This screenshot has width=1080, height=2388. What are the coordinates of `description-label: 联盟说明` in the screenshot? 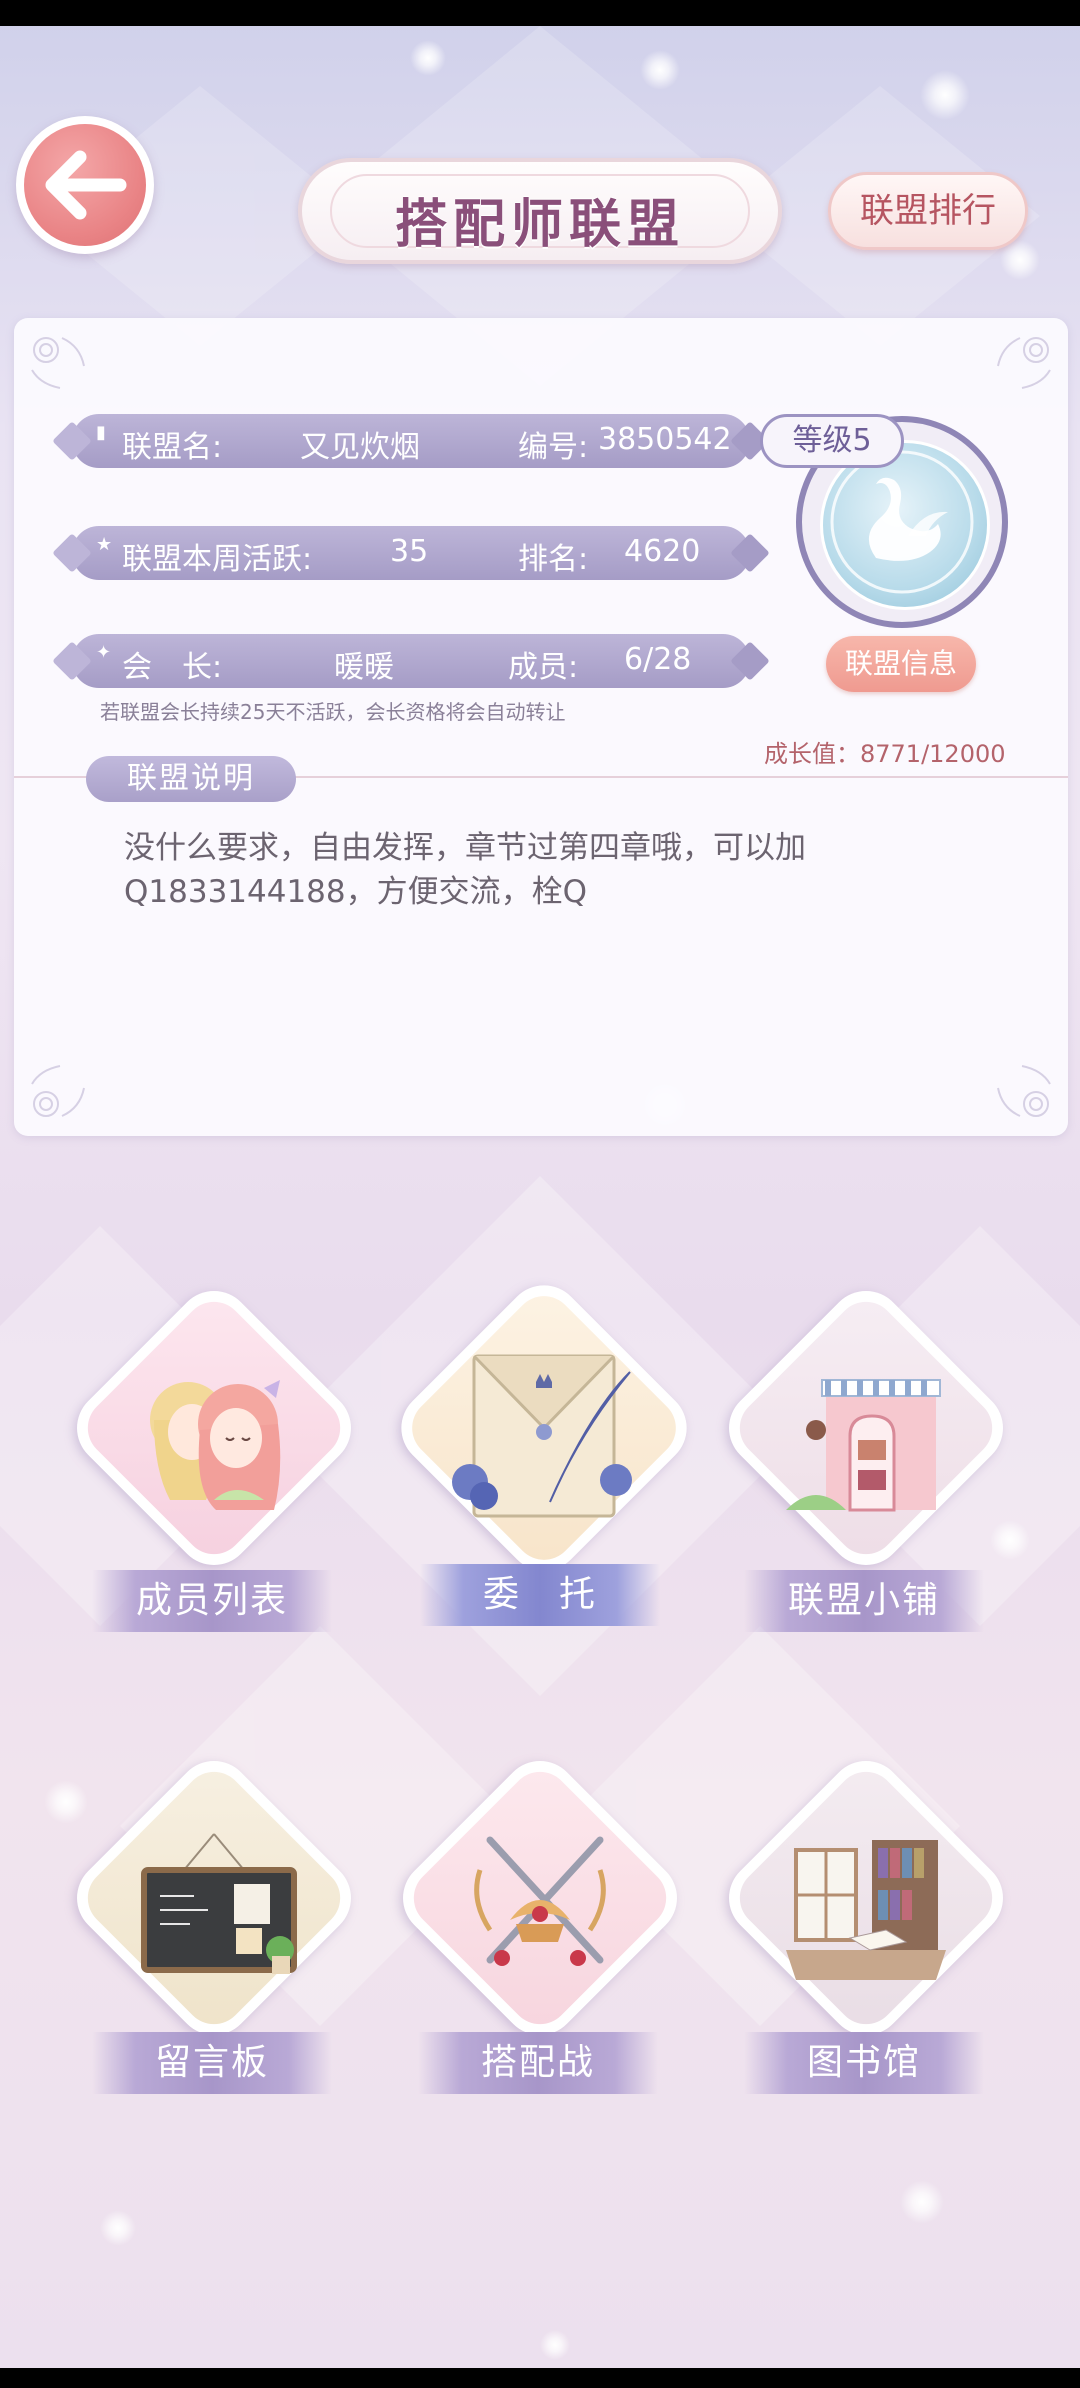 It's located at (191, 779).